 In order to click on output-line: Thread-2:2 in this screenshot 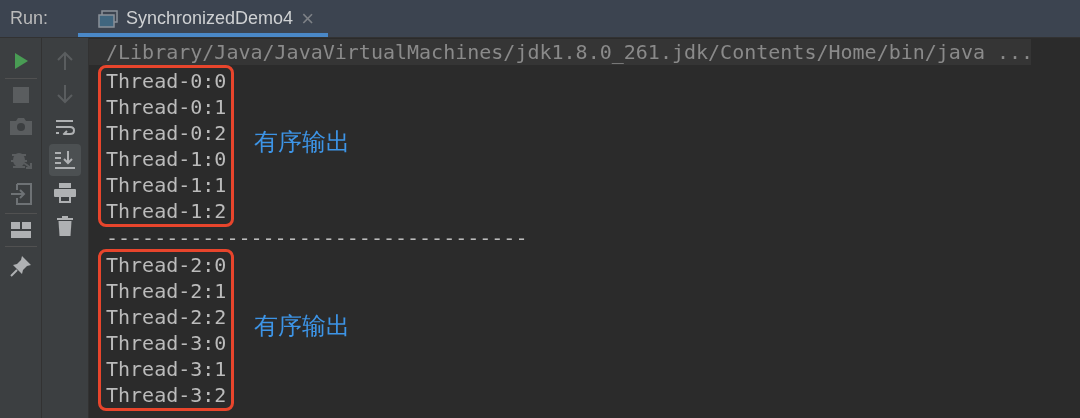, I will do `click(166, 317)`.